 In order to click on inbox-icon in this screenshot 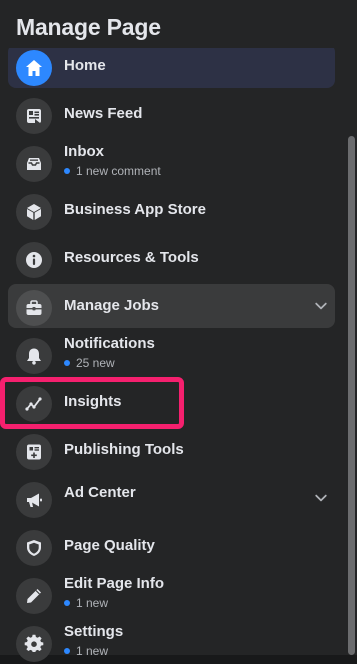, I will do `click(34, 164)`.